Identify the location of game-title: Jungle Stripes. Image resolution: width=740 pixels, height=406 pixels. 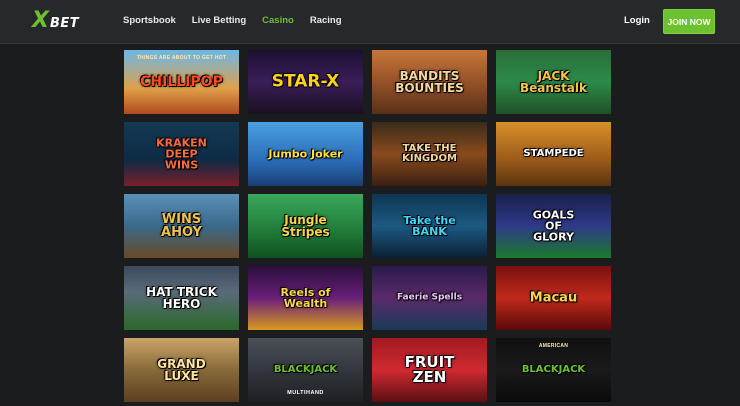
(305, 226).